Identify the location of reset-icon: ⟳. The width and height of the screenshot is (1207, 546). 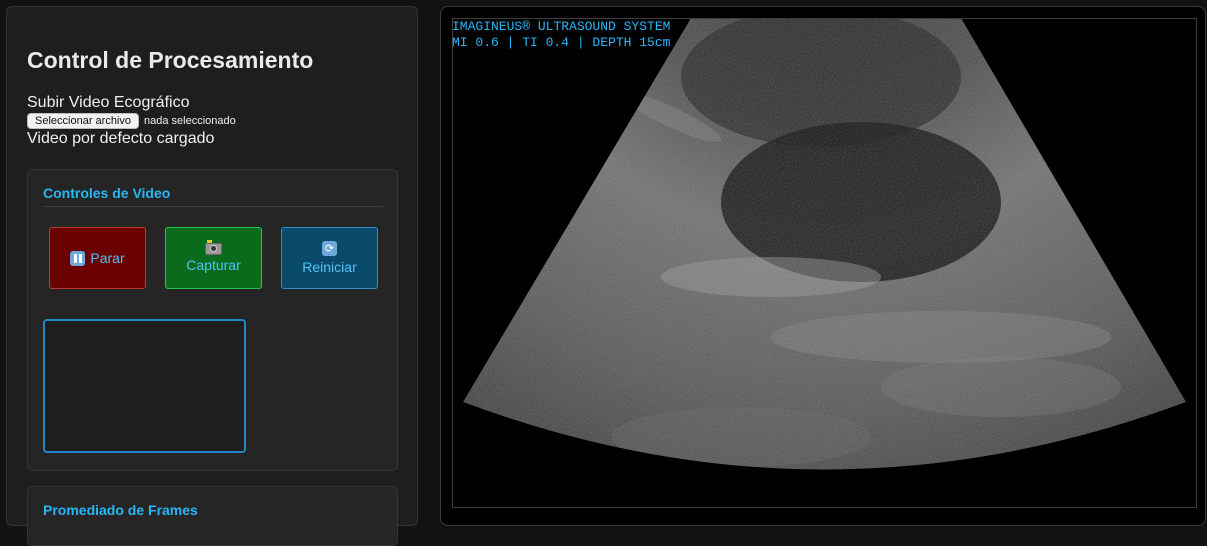
(329, 248).